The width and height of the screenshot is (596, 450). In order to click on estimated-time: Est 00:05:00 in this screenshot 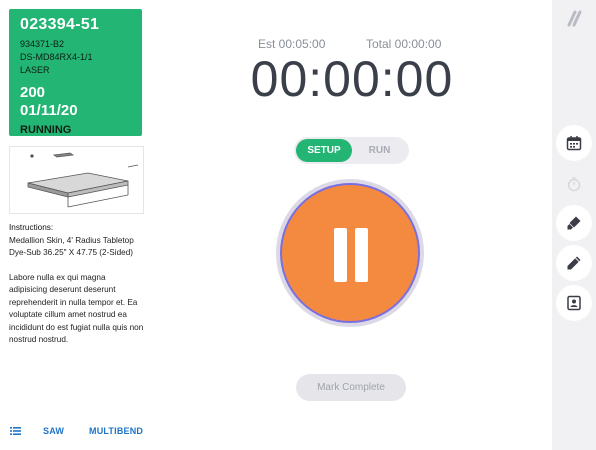, I will do `click(292, 44)`.